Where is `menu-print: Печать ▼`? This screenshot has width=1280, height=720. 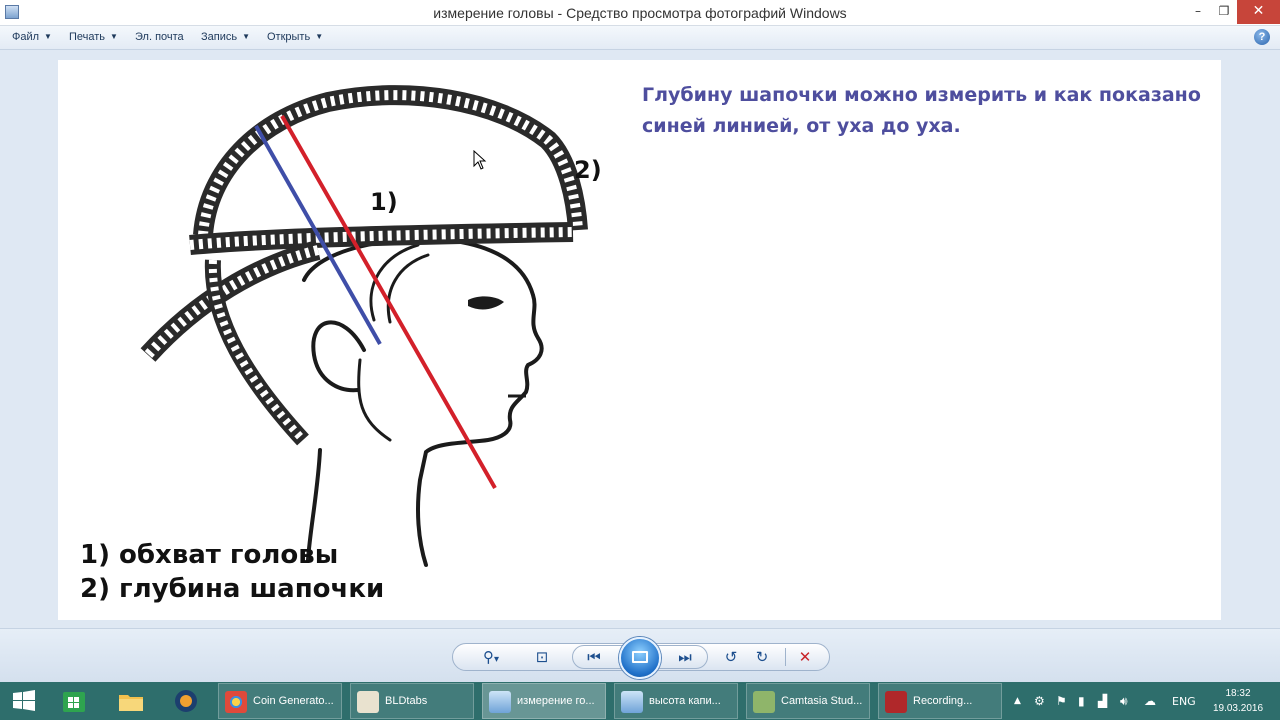
menu-print: Печать ▼ is located at coordinates (93, 37).